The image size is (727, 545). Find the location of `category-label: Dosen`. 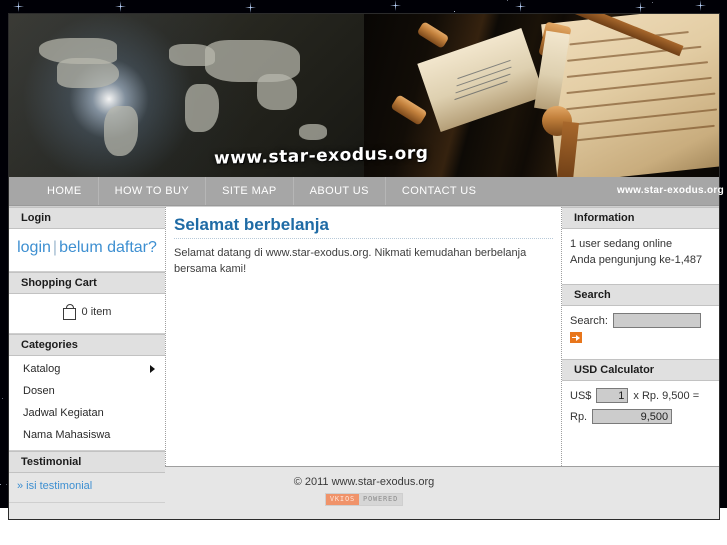

category-label: Dosen is located at coordinates (39, 391).